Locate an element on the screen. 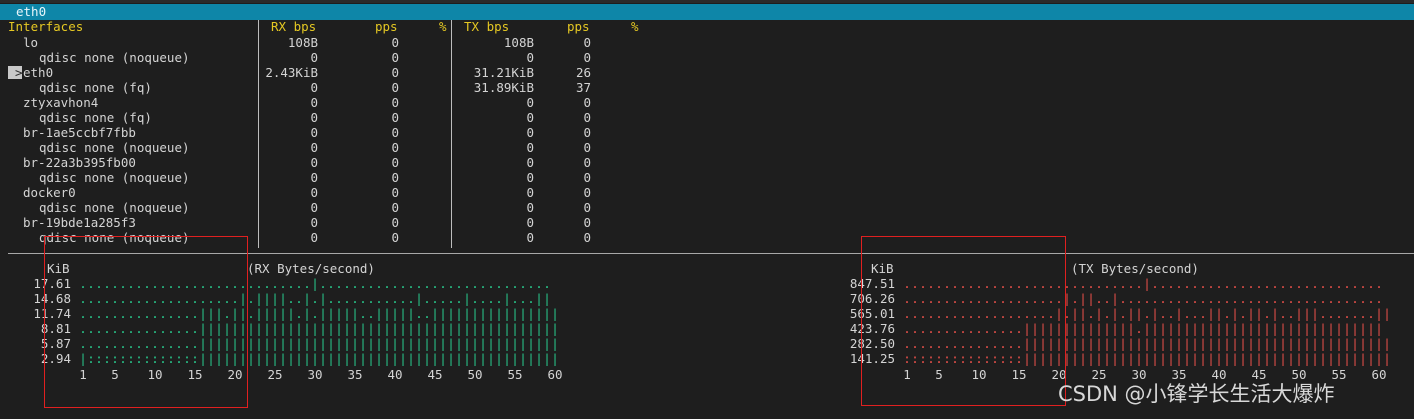 The image size is (1414, 419). rx-graph-column: | | | | is located at coordinates (555, 336).